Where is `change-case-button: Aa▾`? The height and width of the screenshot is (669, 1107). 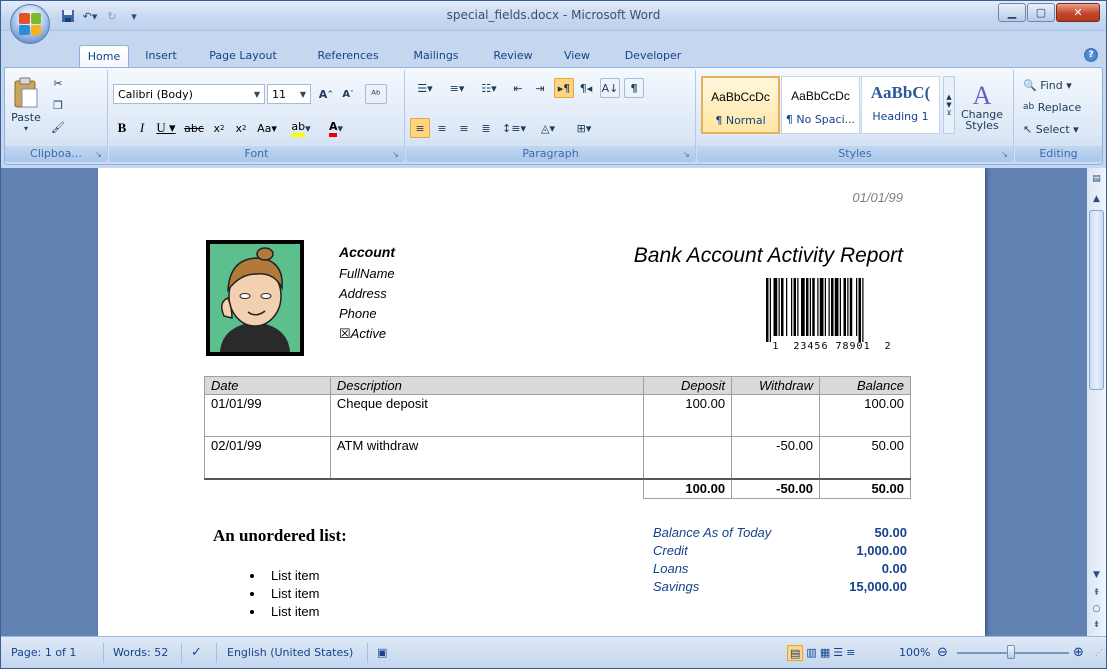 change-case-button: Aa▾ is located at coordinates (267, 128).